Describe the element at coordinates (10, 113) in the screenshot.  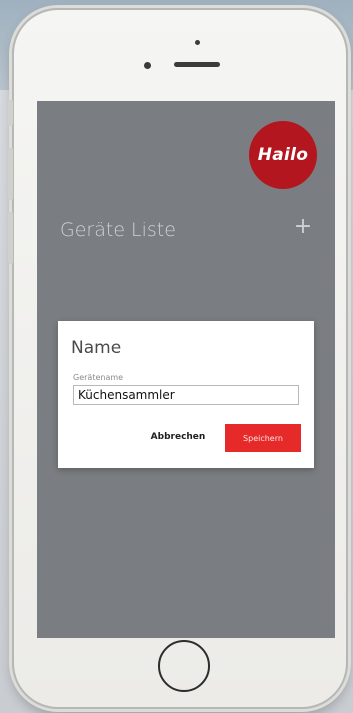
I see `mute-switch` at that location.